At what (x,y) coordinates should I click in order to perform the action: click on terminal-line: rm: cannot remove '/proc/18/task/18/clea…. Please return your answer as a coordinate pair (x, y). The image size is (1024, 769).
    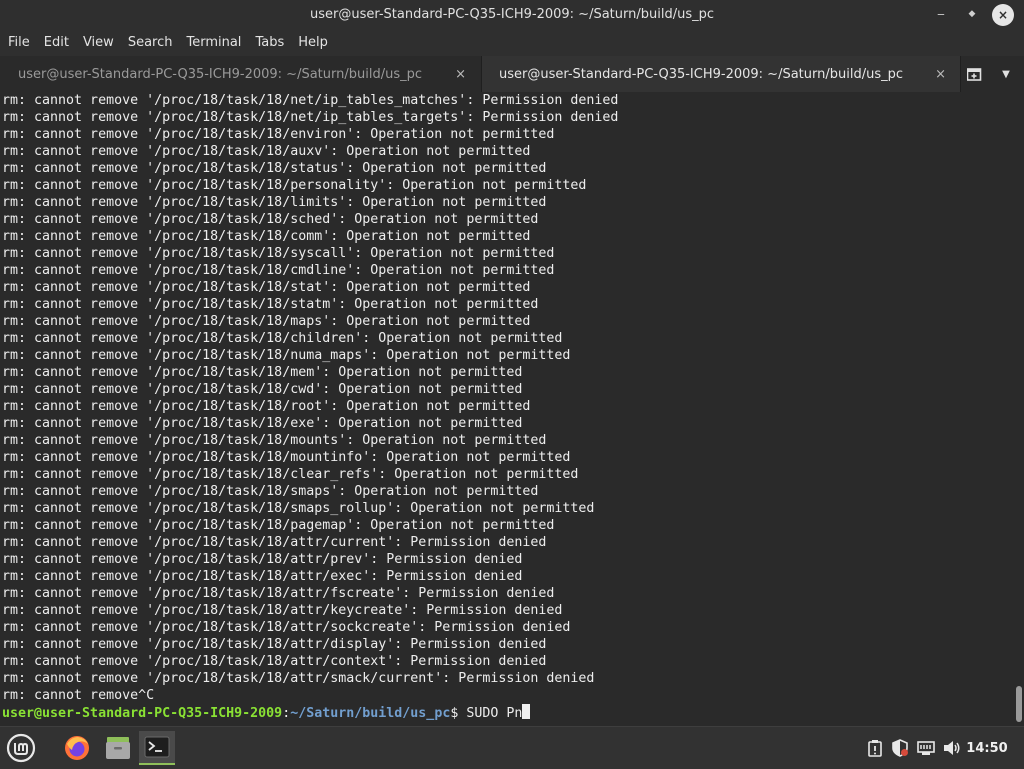
    Looking at the image, I should click on (290, 474).